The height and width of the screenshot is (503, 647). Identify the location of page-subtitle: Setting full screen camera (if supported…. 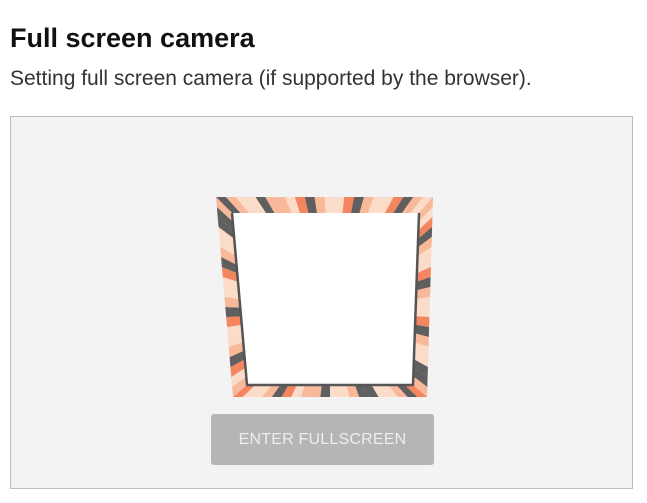
(271, 78).